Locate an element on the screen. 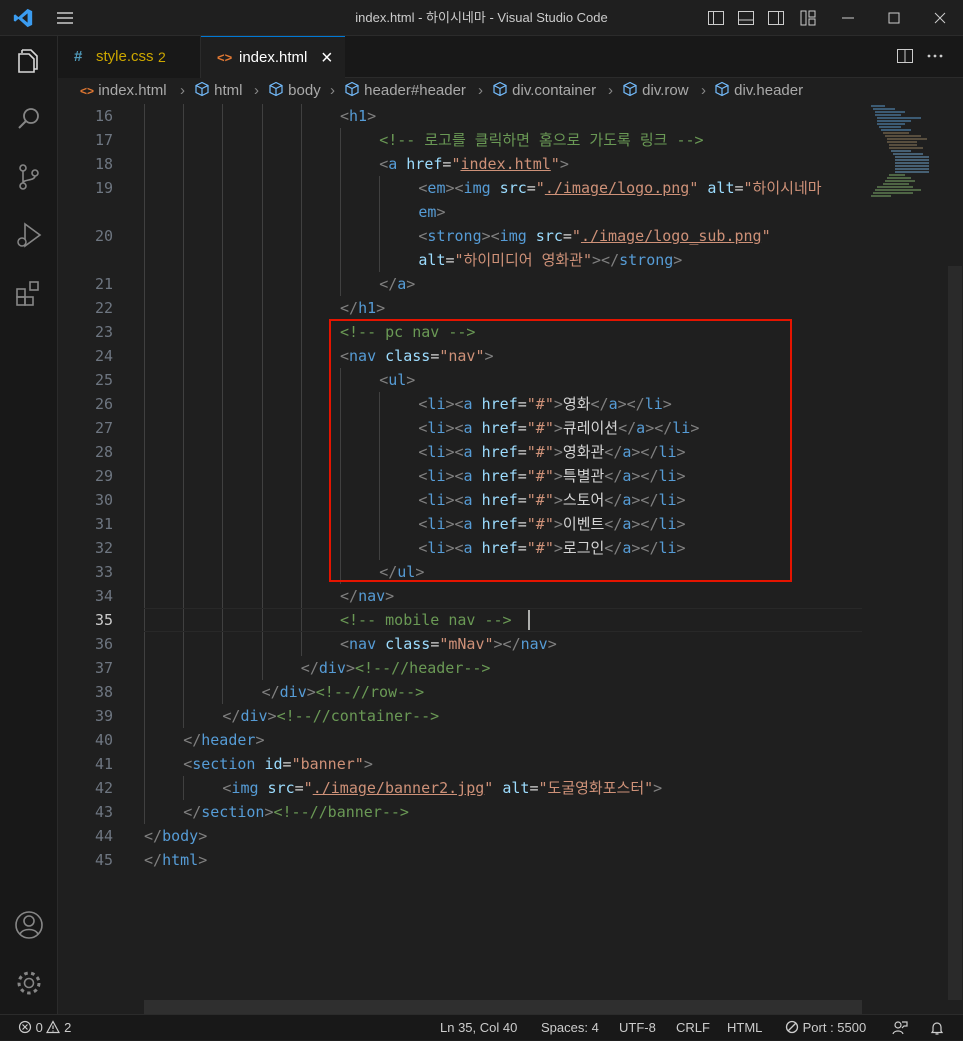 This screenshot has height=1041, width=963. vertical-scrollbar is located at coordinates (955, 633).